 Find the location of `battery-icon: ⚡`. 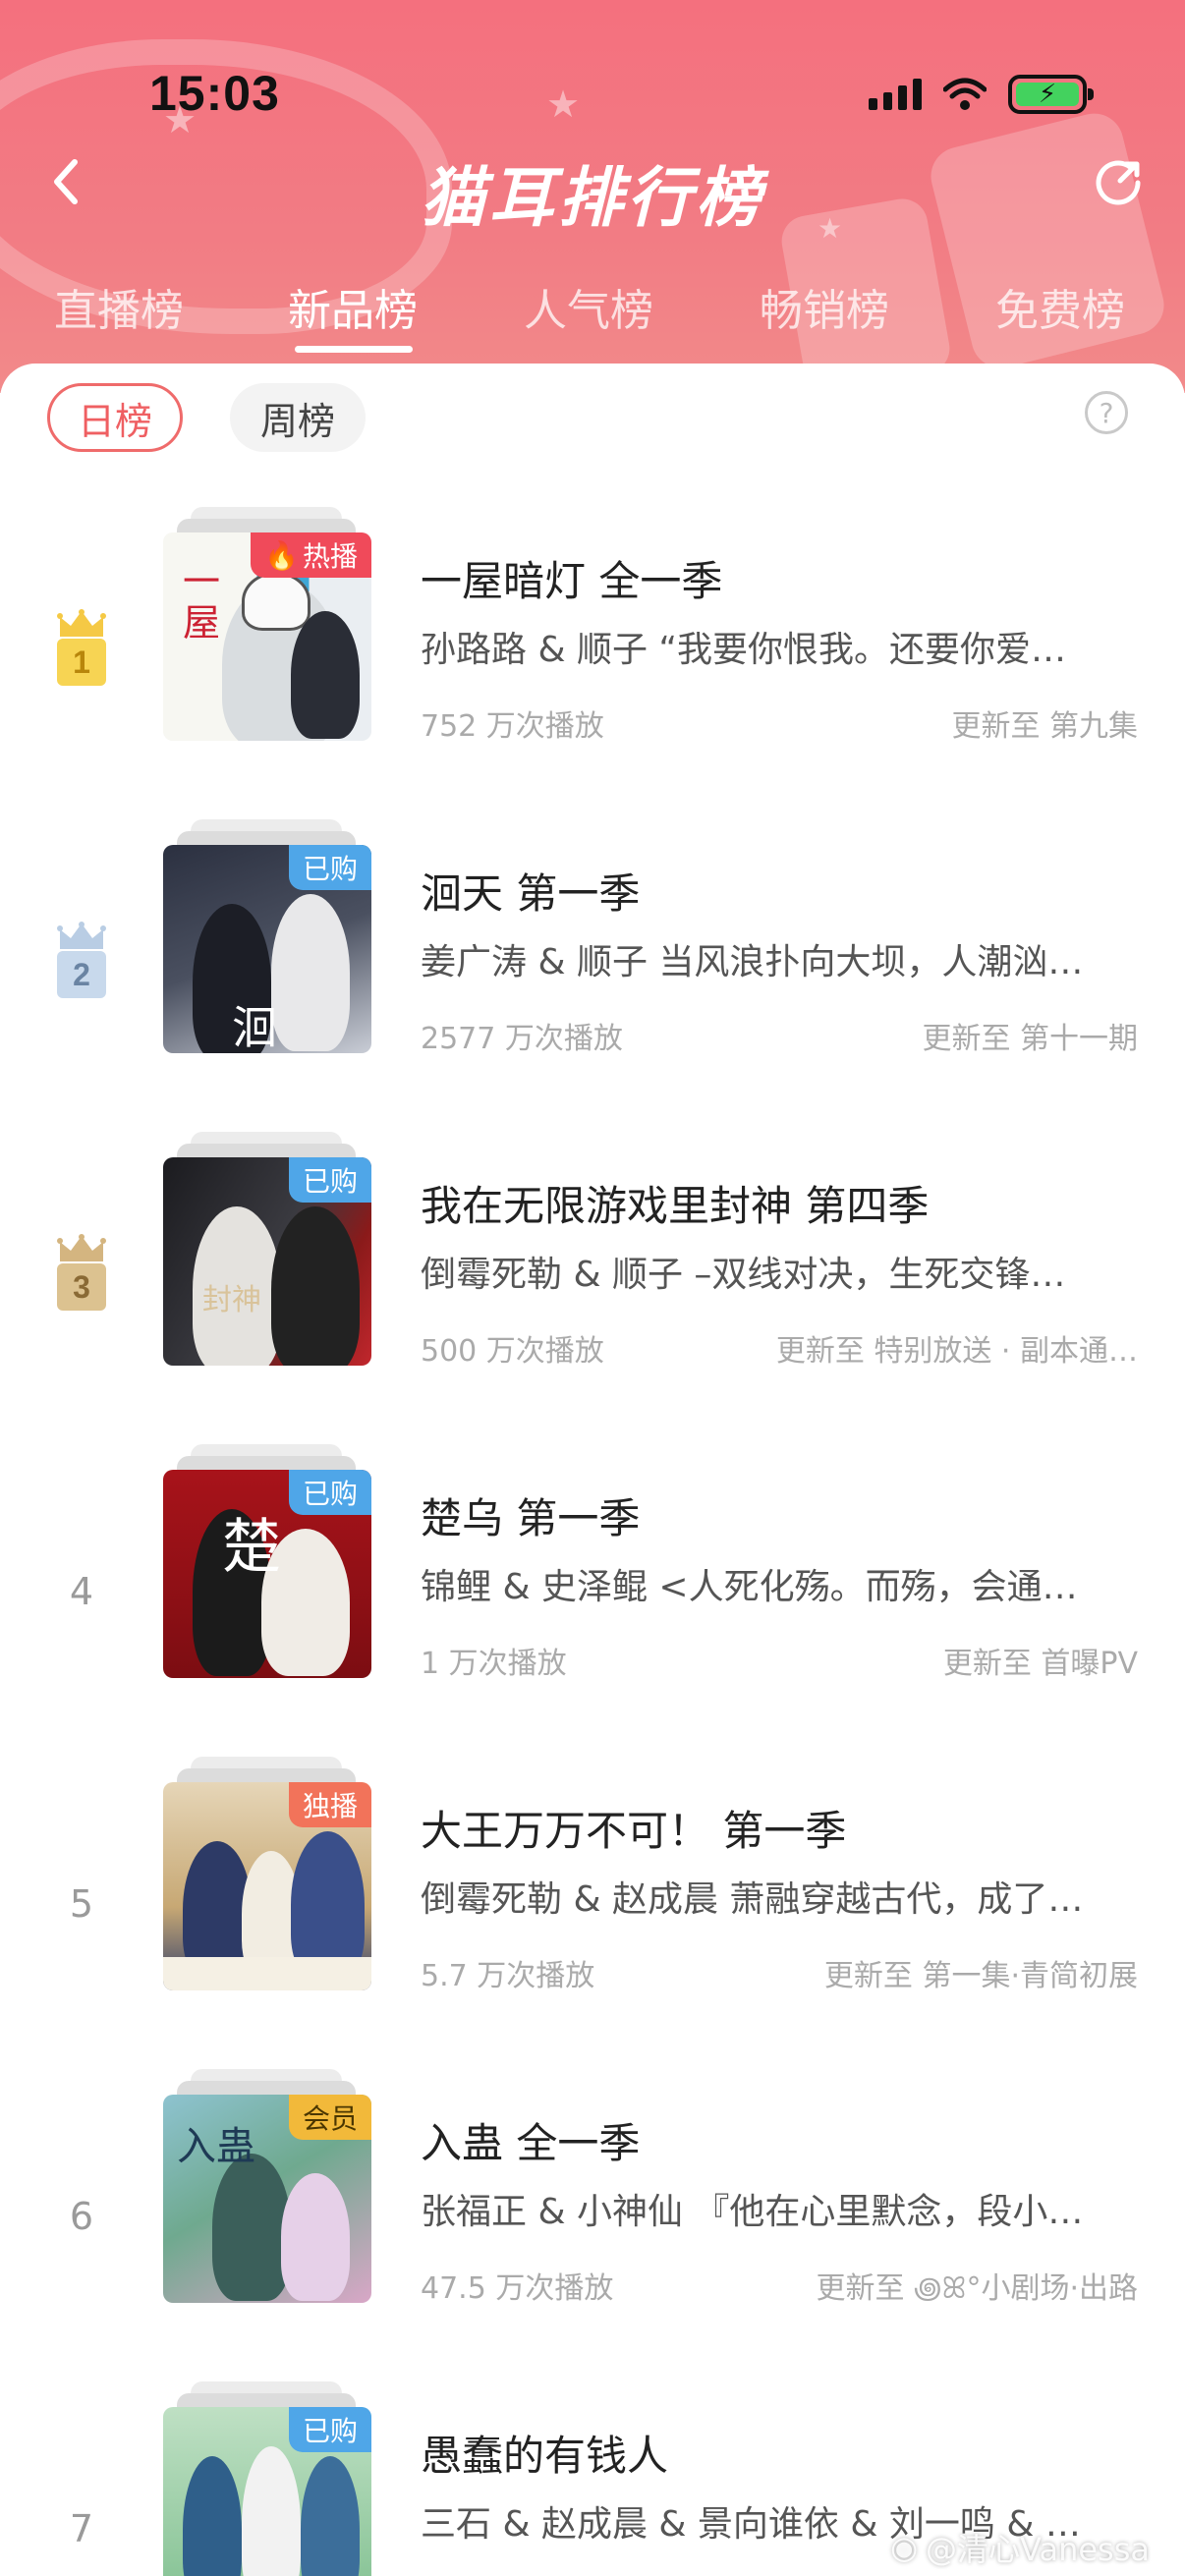

battery-icon: ⚡ is located at coordinates (1051, 94).